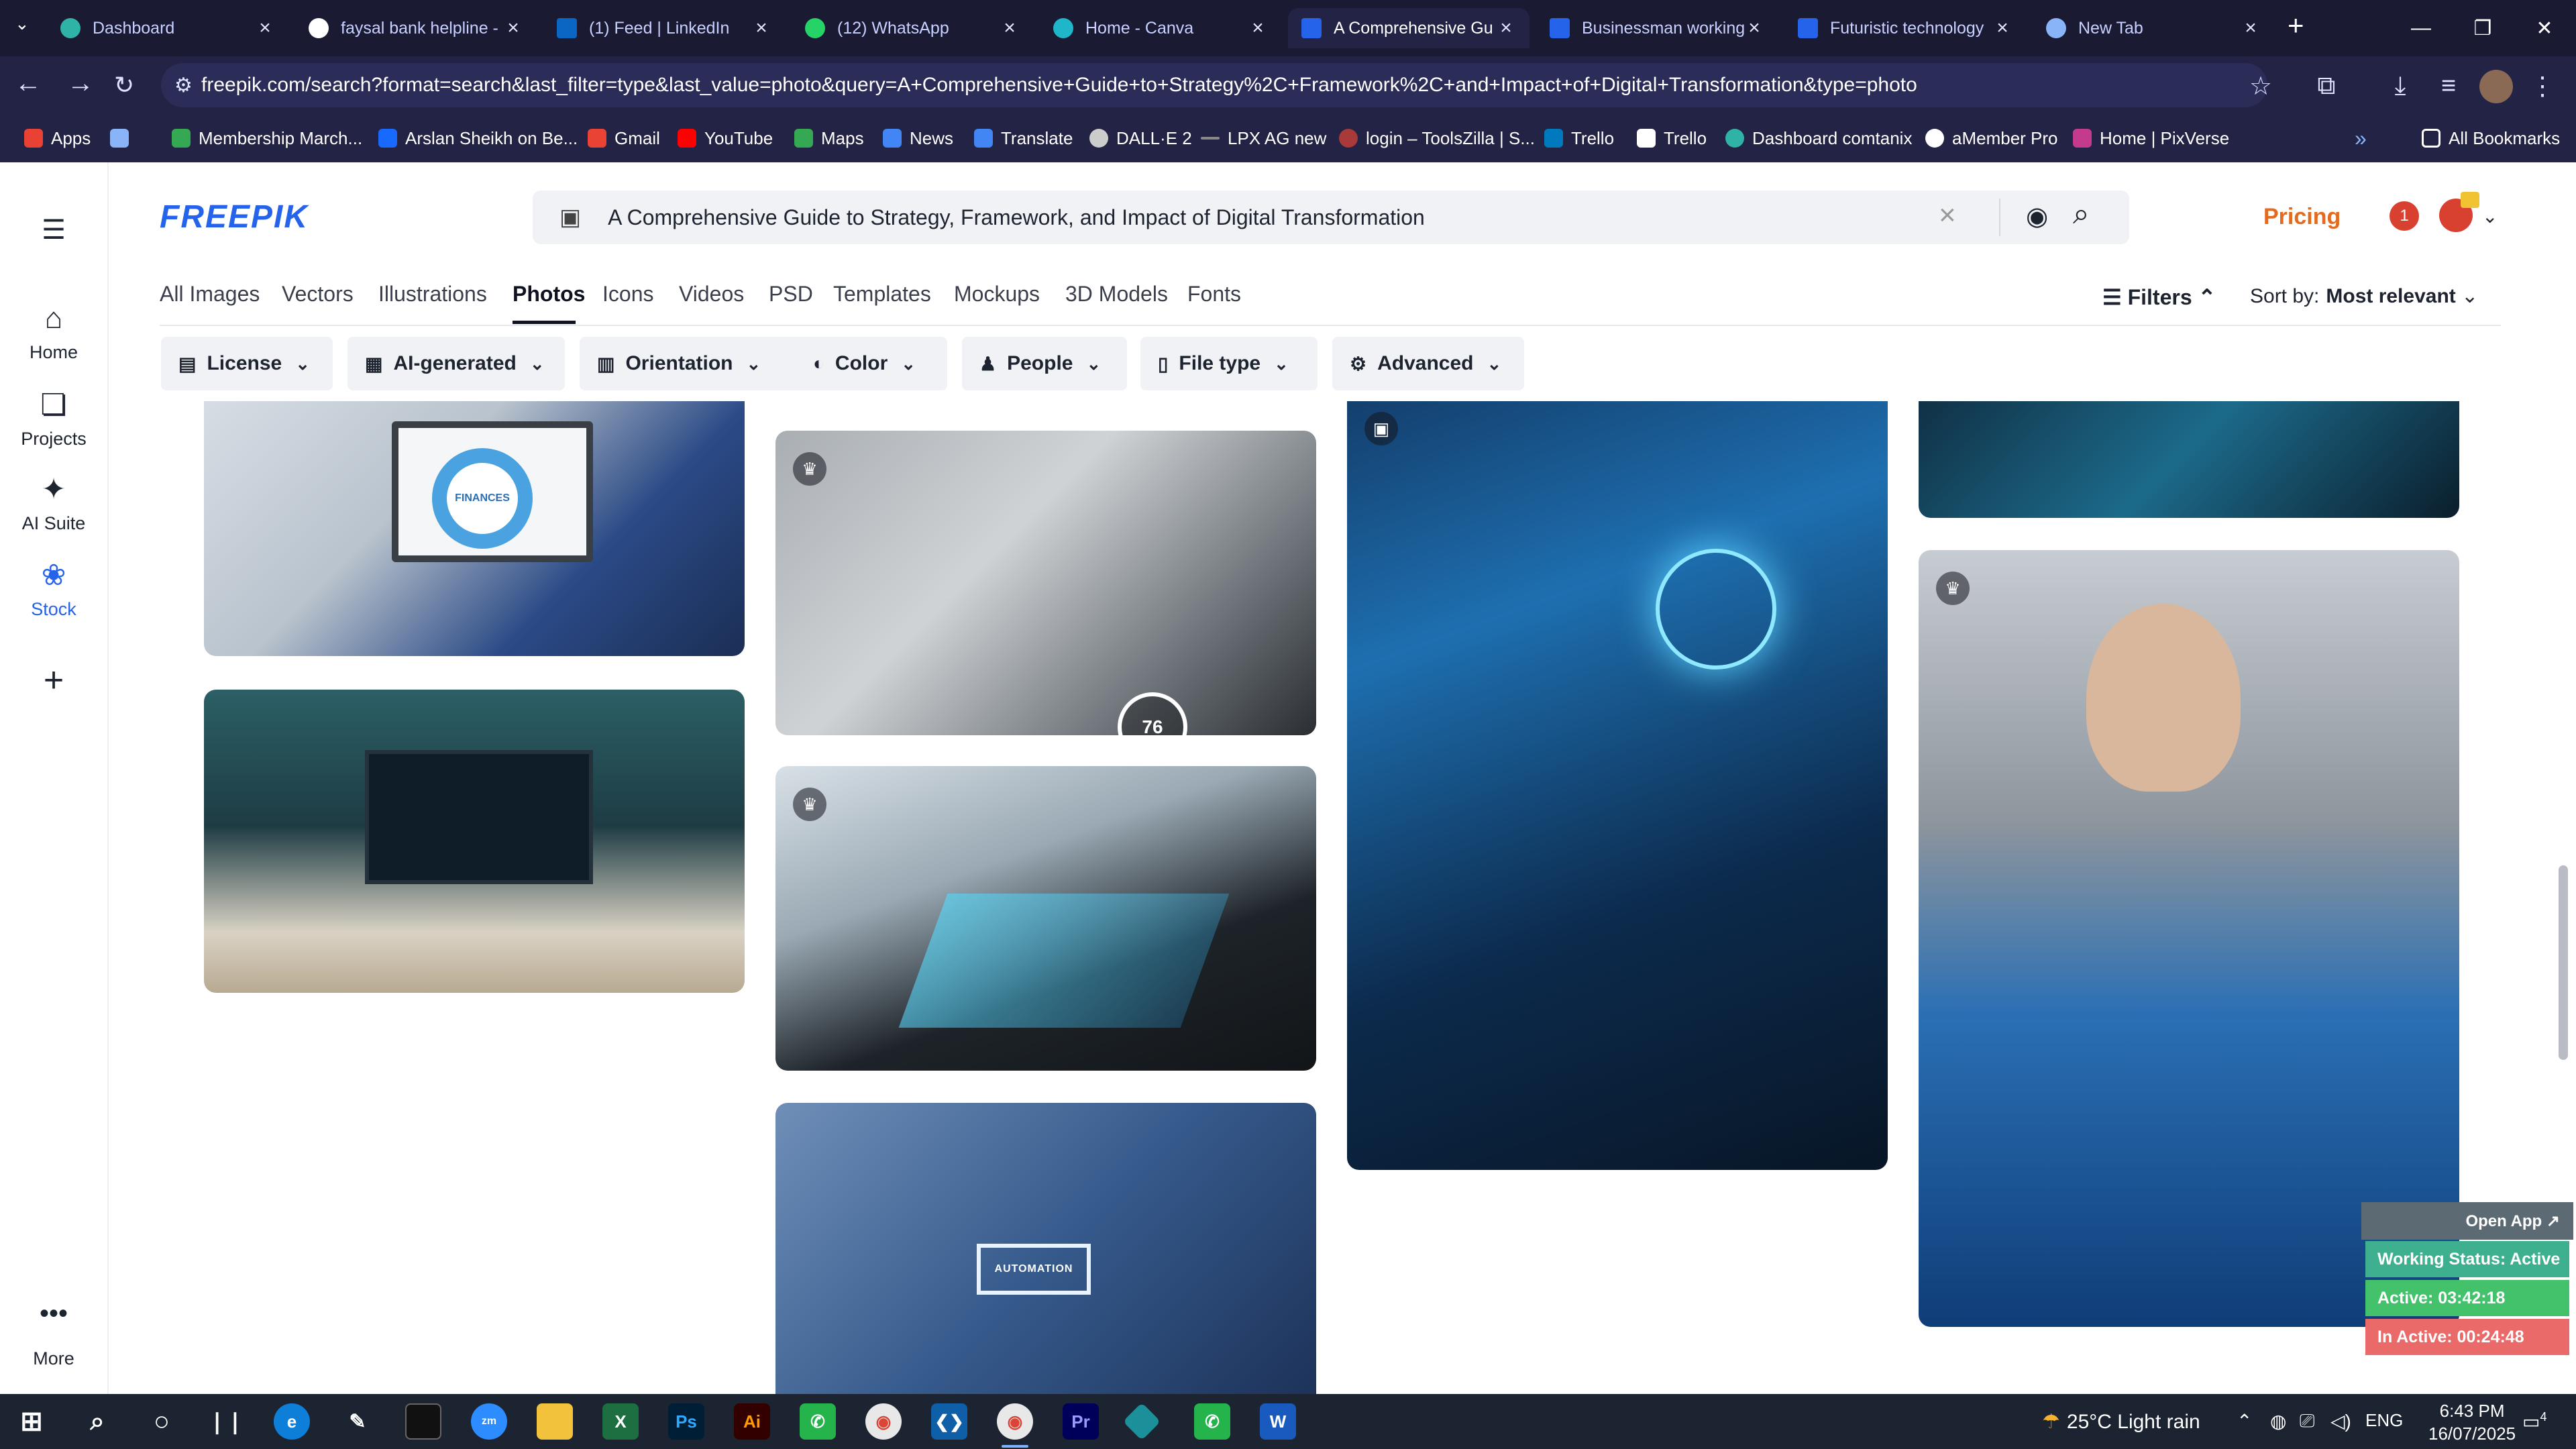 The height and width of the screenshot is (1449, 2576). What do you see at coordinates (1116, 294) in the screenshot?
I see `tab-3d-models: 3D Models` at bounding box center [1116, 294].